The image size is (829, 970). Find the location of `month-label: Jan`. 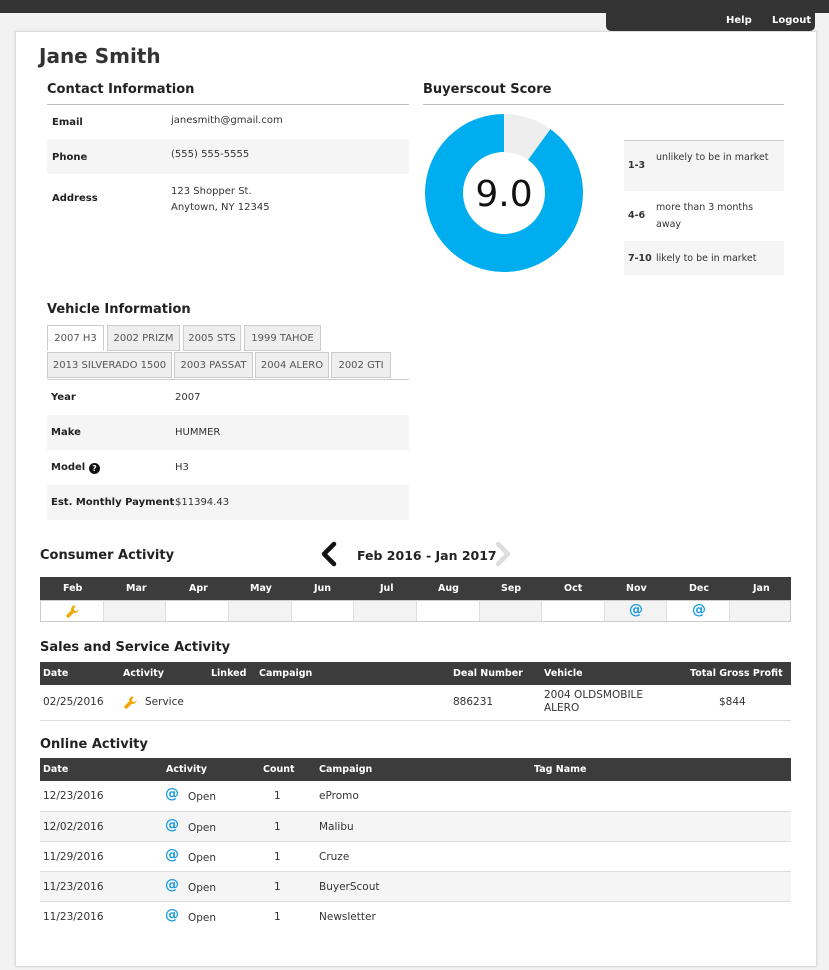

month-label: Jan is located at coordinates (761, 588).